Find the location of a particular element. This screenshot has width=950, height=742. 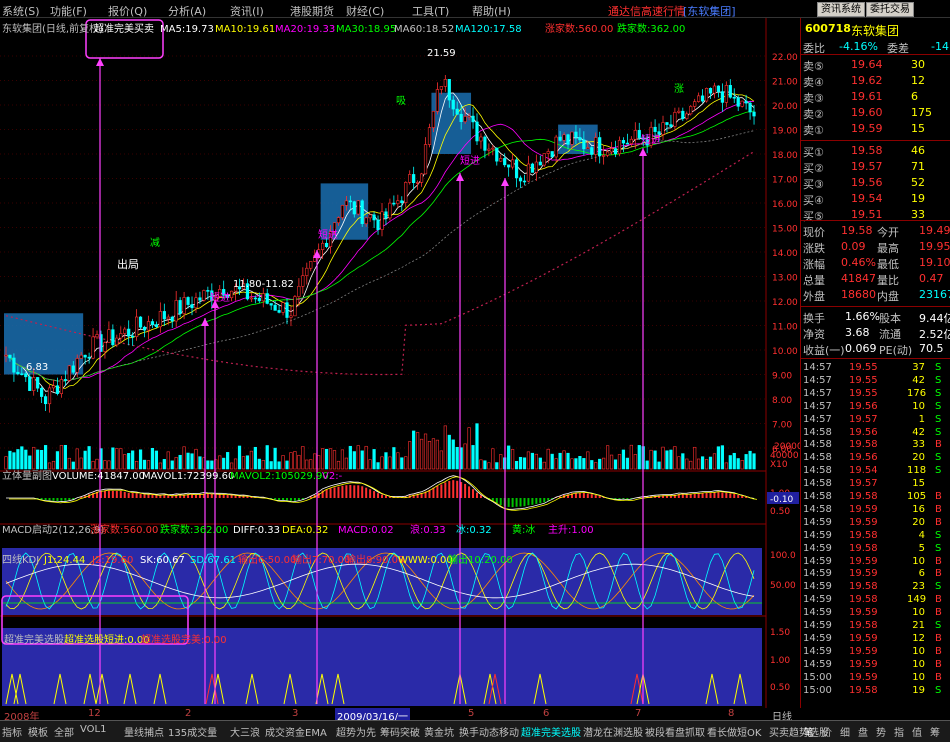

right-tab-6: 值 is located at coordinates (917, 731).